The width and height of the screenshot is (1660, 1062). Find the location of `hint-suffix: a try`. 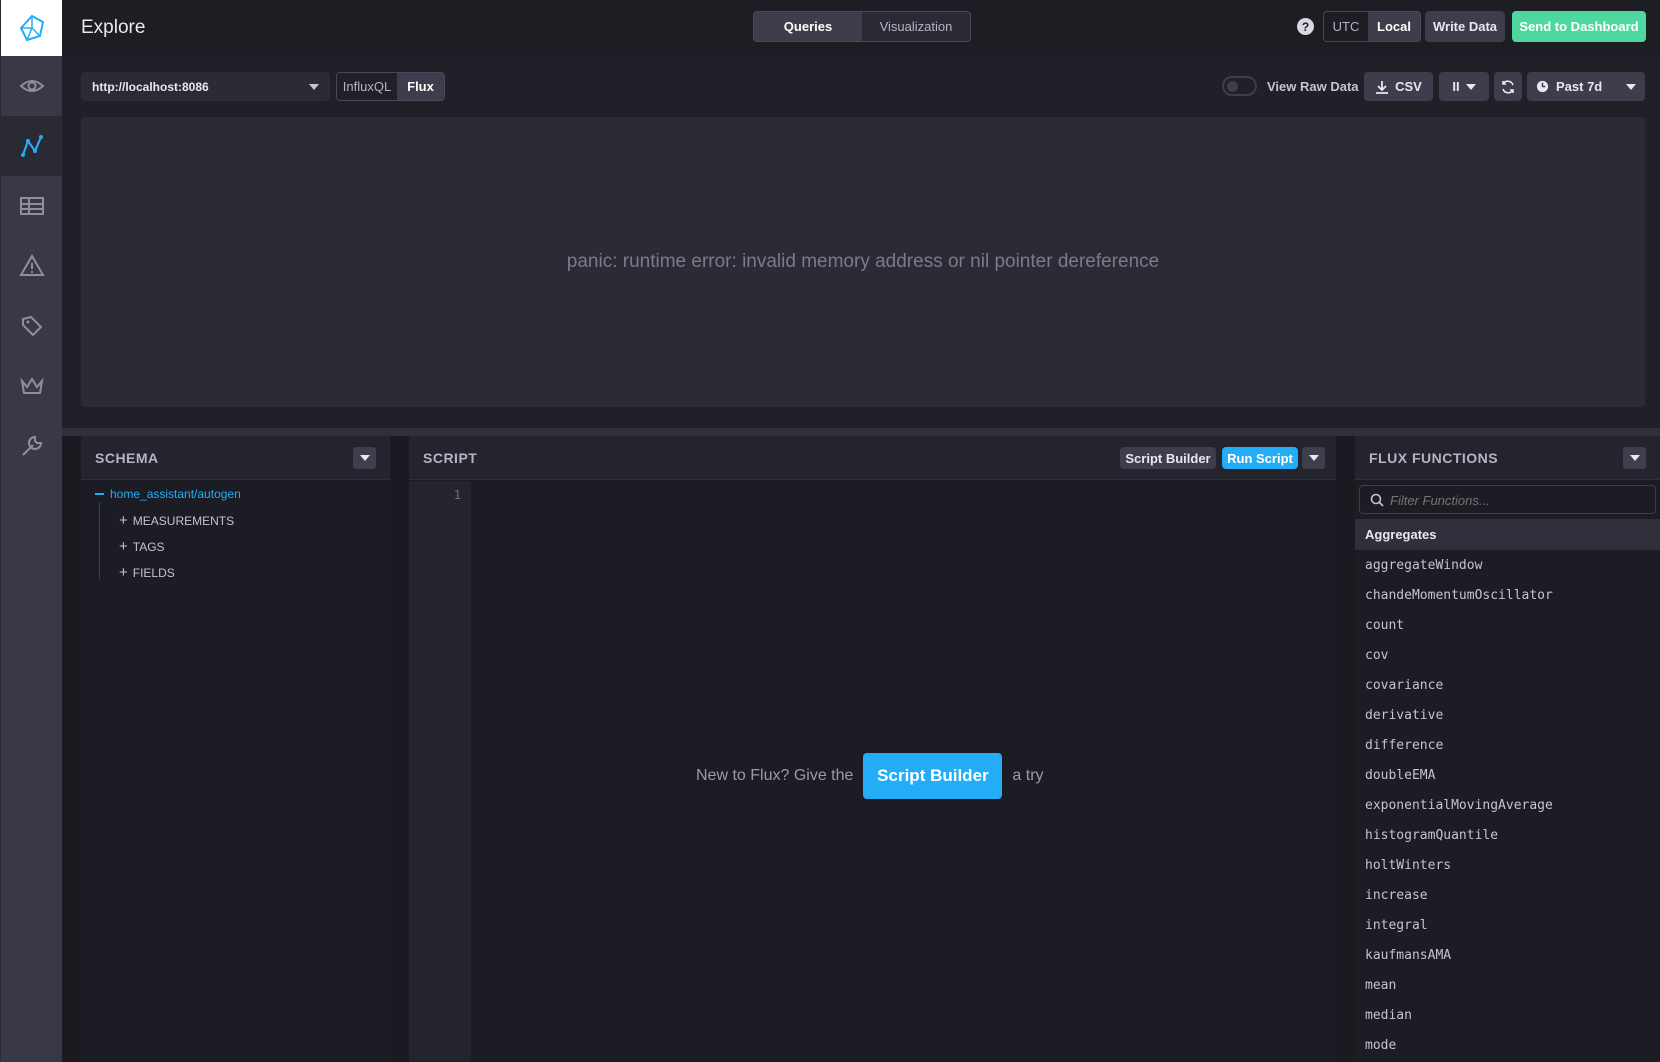

hint-suffix: a try is located at coordinates (1028, 775).